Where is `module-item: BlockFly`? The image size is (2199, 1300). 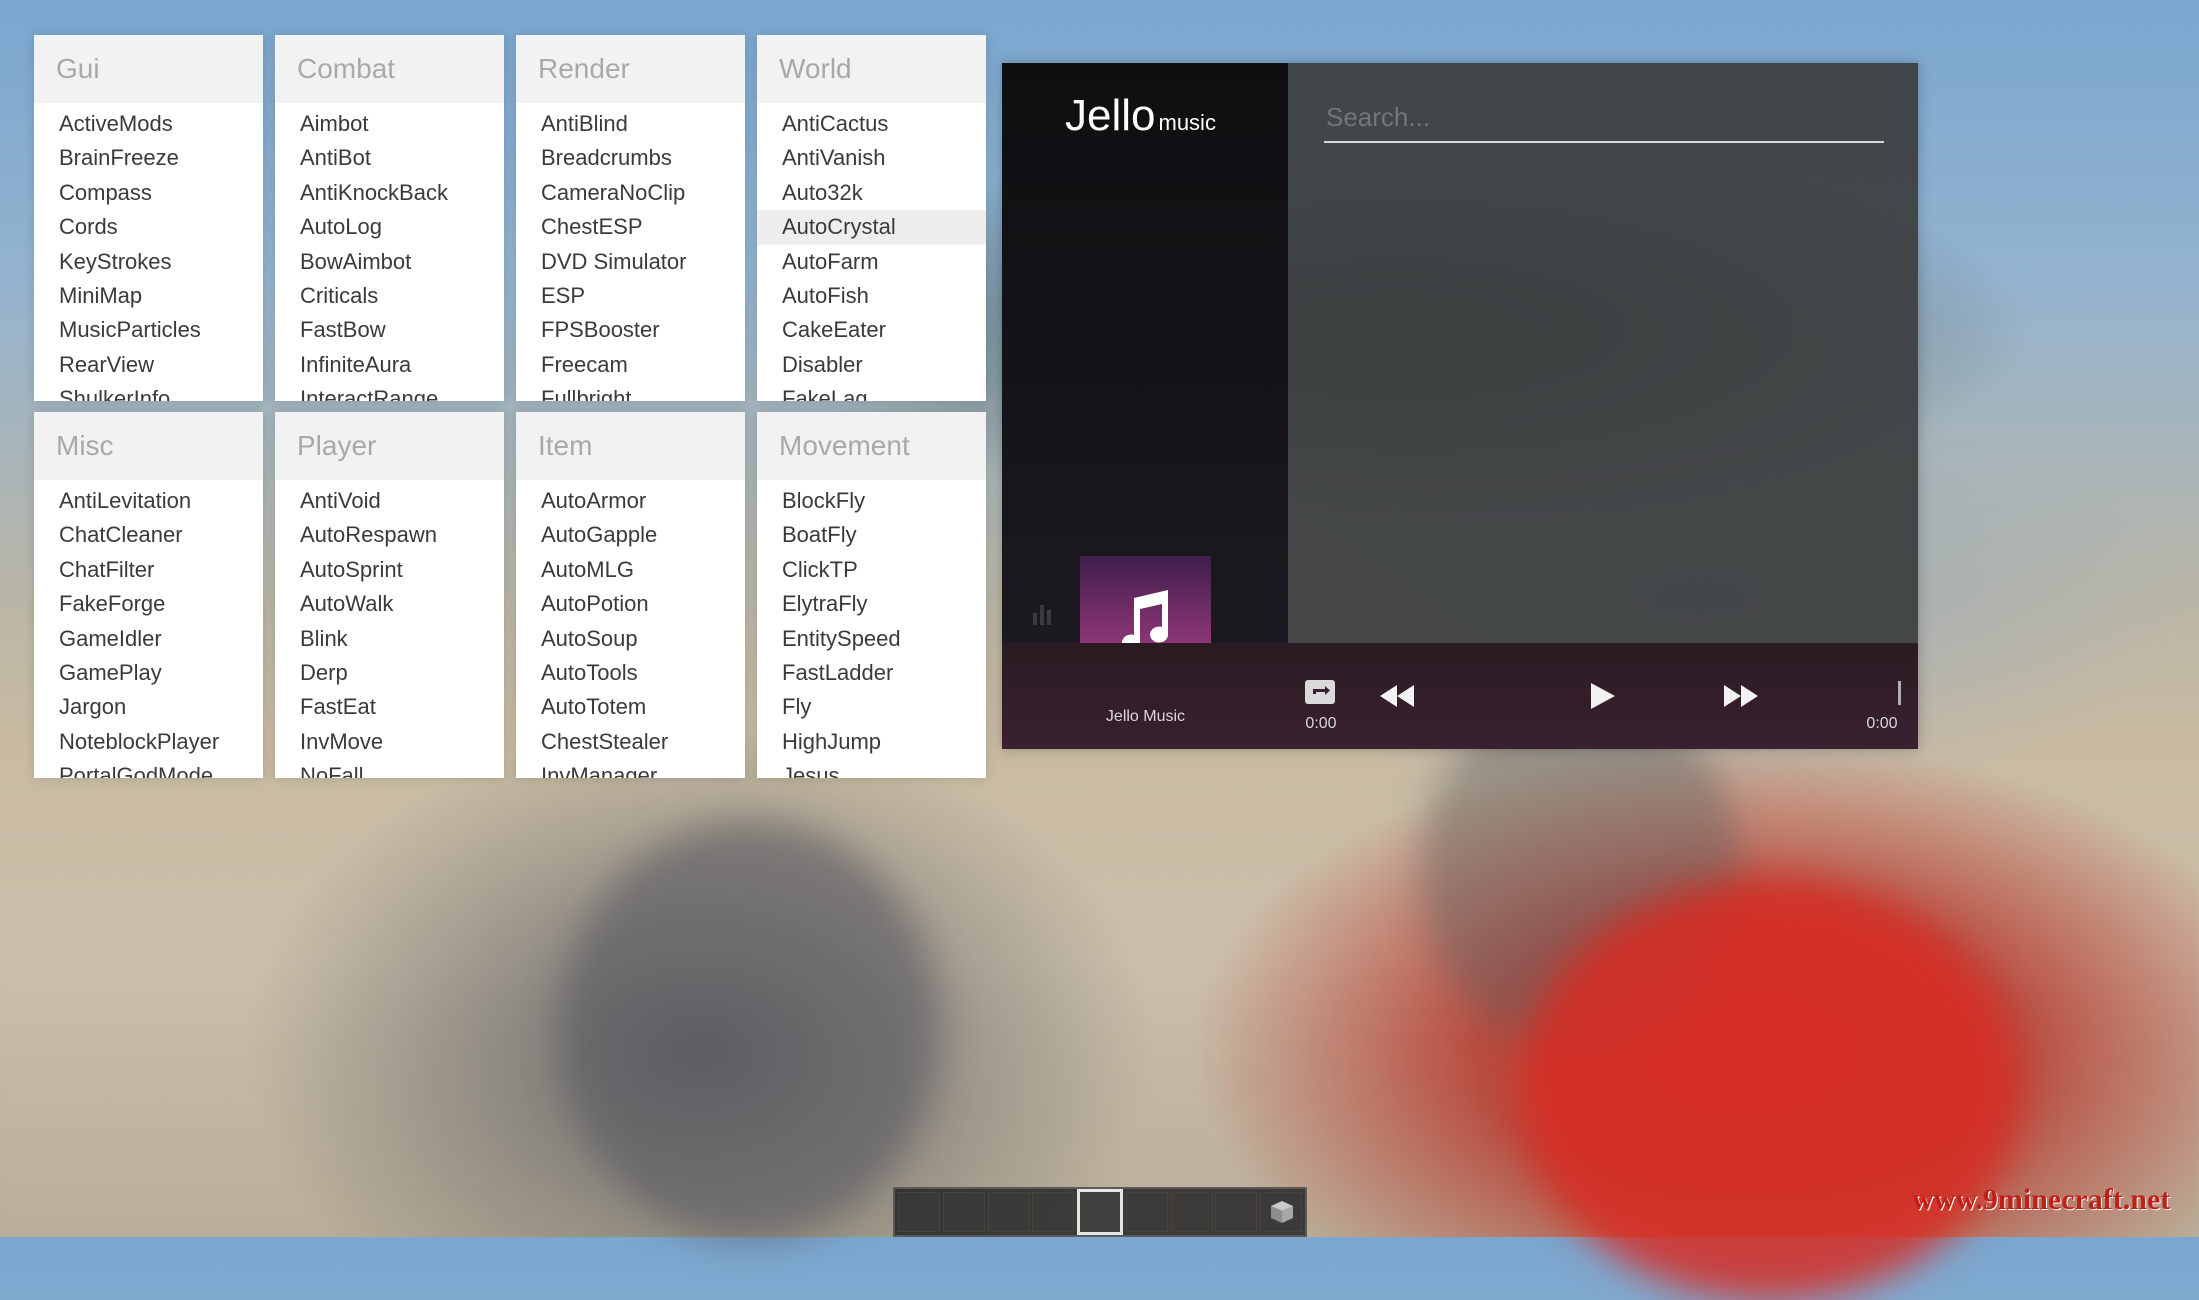 module-item: BlockFly is located at coordinates (871, 501).